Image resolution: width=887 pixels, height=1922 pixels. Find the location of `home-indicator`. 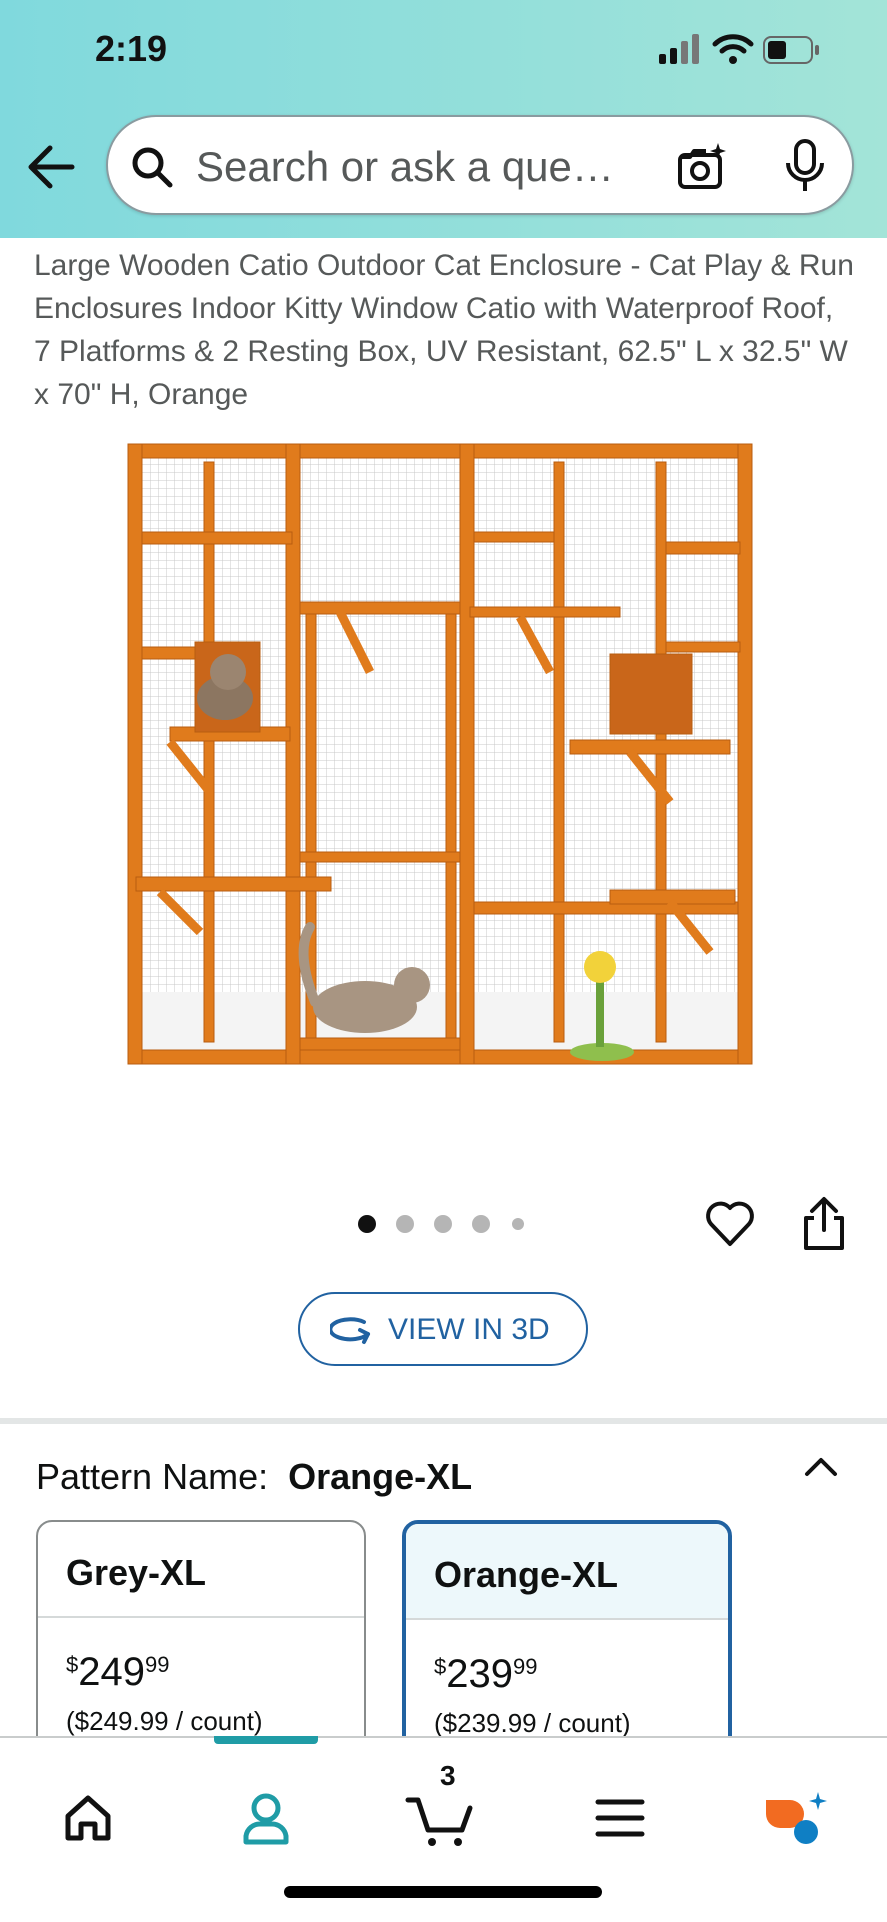

home-indicator is located at coordinates (443, 1892).